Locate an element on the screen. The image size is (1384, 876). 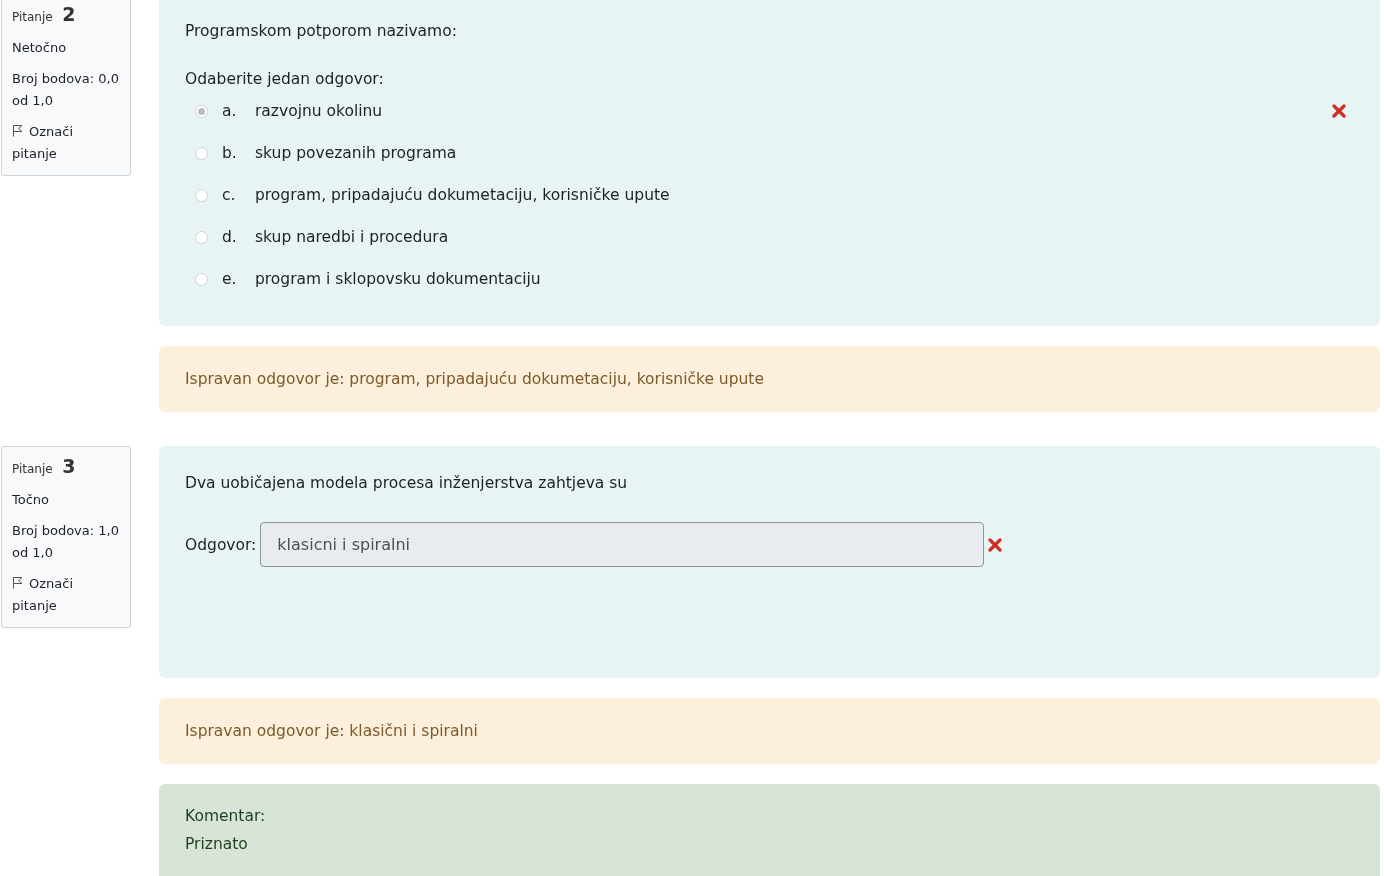
answer-label: Odgovor: is located at coordinates (221, 544).